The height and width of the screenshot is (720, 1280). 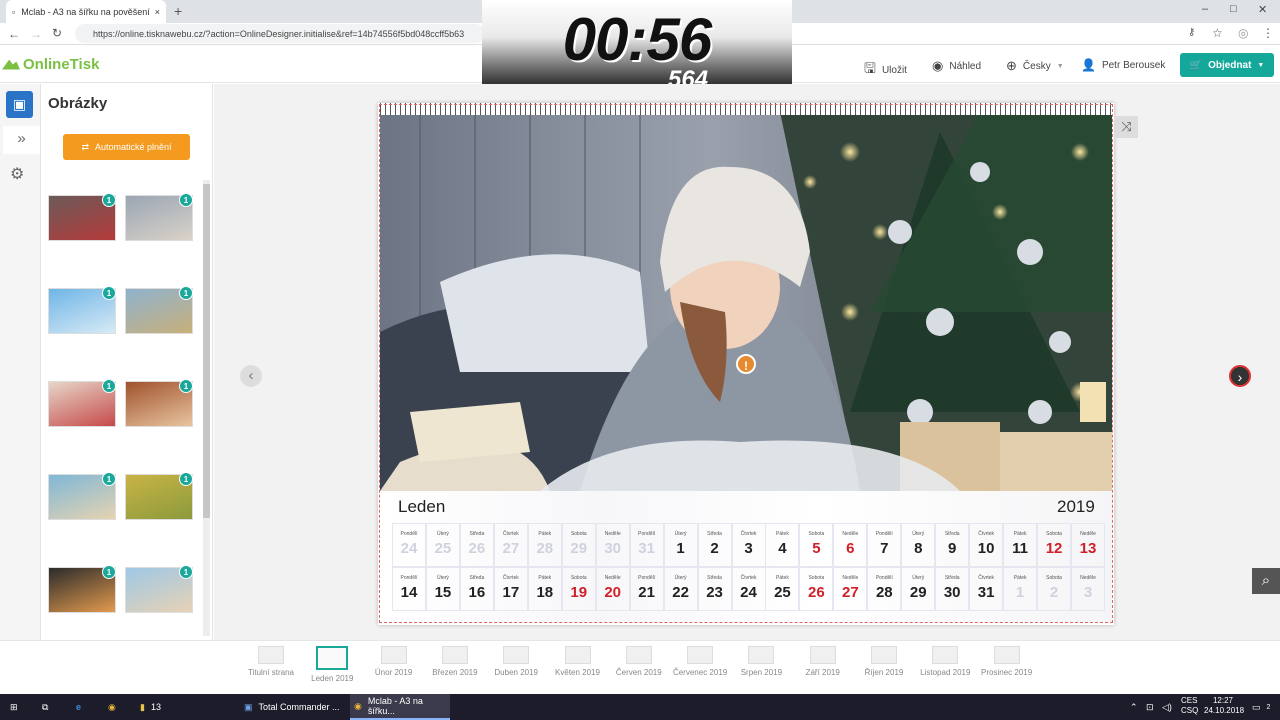 What do you see at coordinates (1261, 707) in the screenshot?
I see `notifications-icon: ▭ 2` at bounding box center [1261, 707].